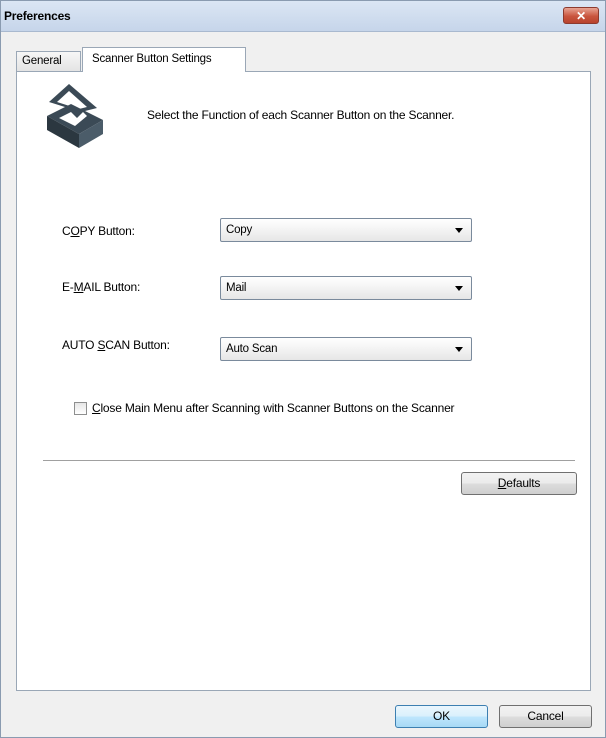 Image resolution: width=606 pixels, height=738 pixels. I want to click on tab-scanner-button-settings: Scanner Button Settings, so click(164, 59).